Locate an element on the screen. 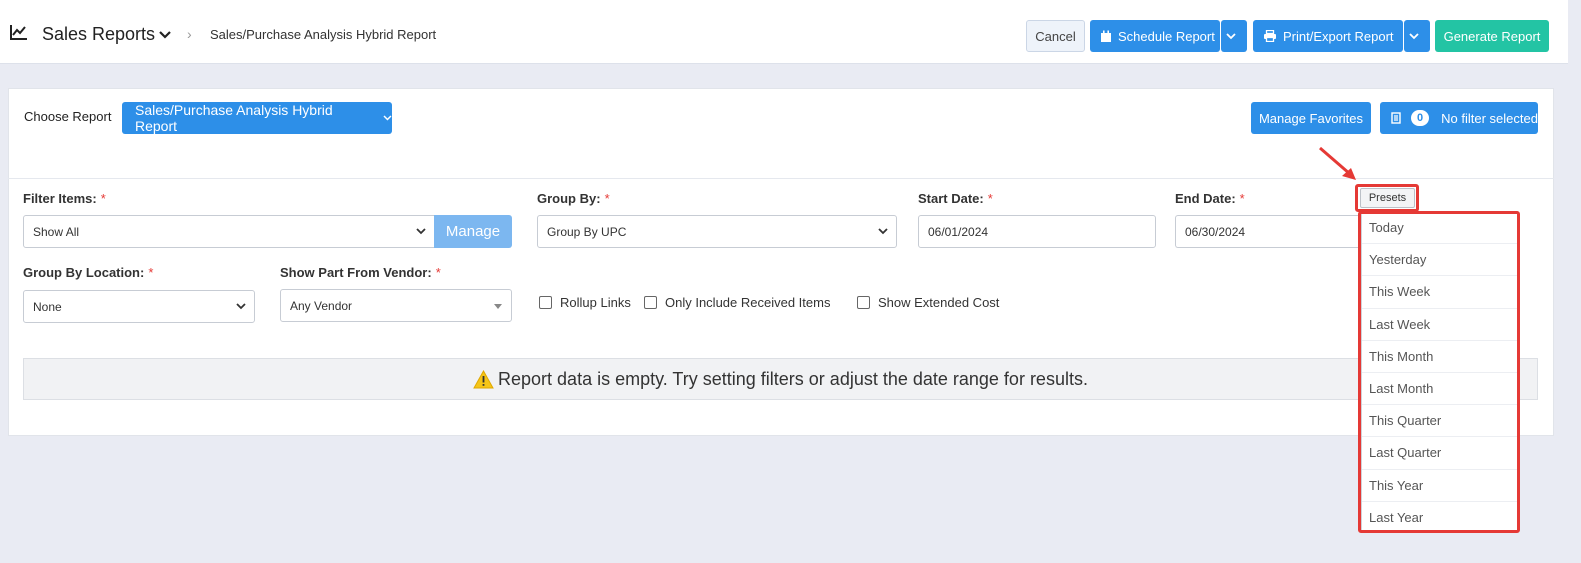 The width and height of the screenshot is (1581, 563). vendor-select: Any Vendor is located at coordinates (396, 305).